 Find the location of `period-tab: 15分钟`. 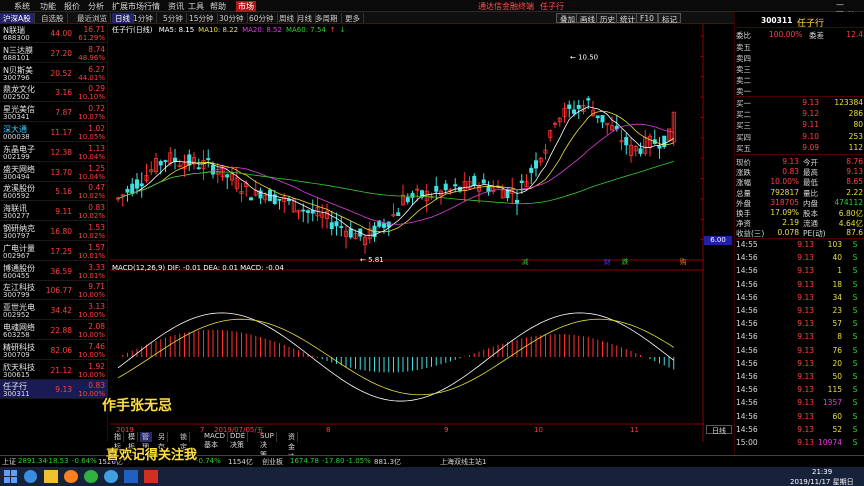

period-tab: 15分钟 is located at coordinates (202, 18).